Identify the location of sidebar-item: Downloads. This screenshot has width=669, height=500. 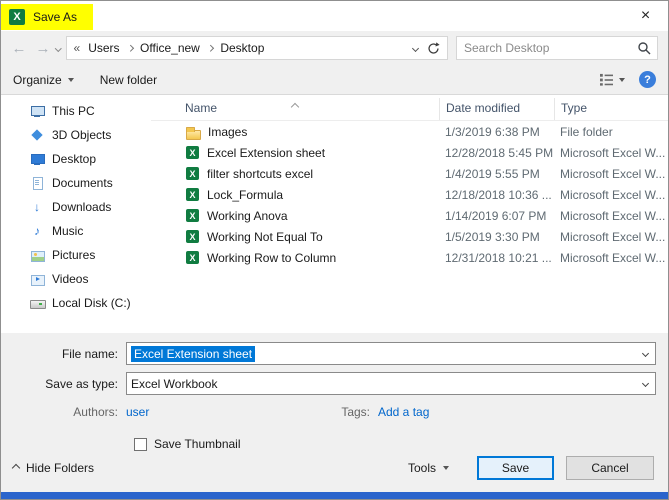
(76, 207).